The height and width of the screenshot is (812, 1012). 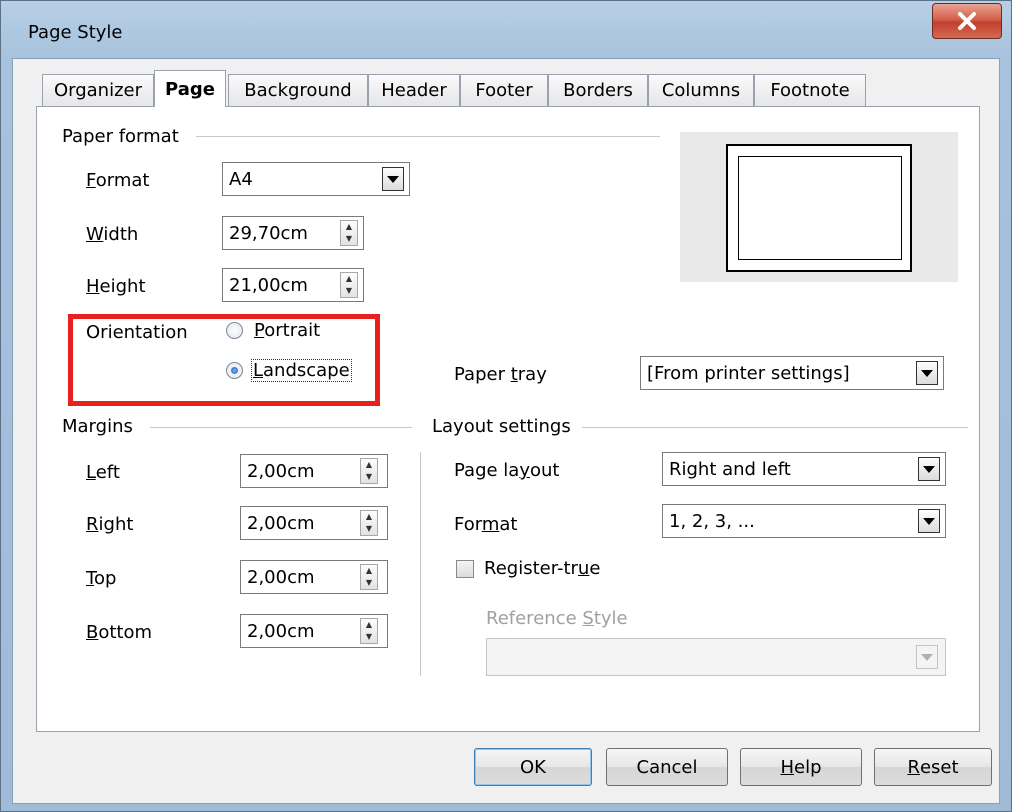 What do you see at coordinates (112, 234) in the screenshot?
I see `width-label: Width` at bounding box center [112, 234].